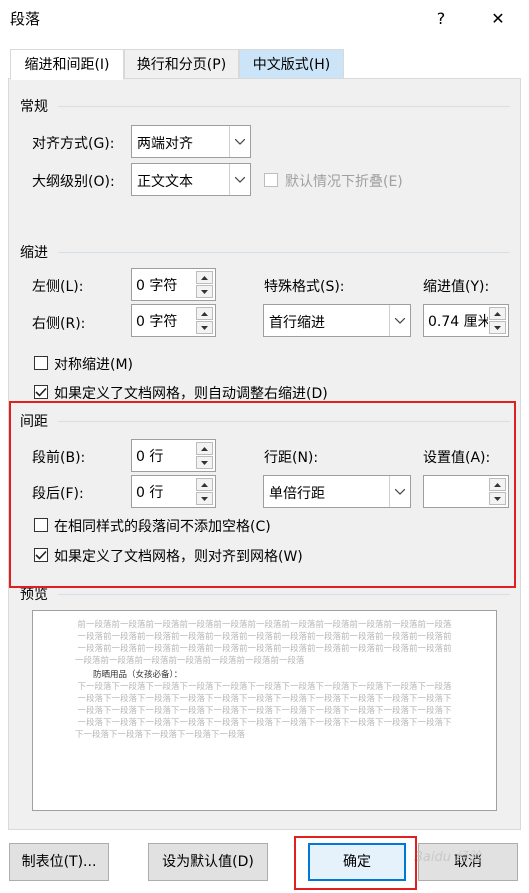 The width and height of the screenshot is (529, 893). What do you see at coordinates (165, 144) in the screenshot?
I see `alignment-value: 两端对齐` at bounding box center [165, 144].